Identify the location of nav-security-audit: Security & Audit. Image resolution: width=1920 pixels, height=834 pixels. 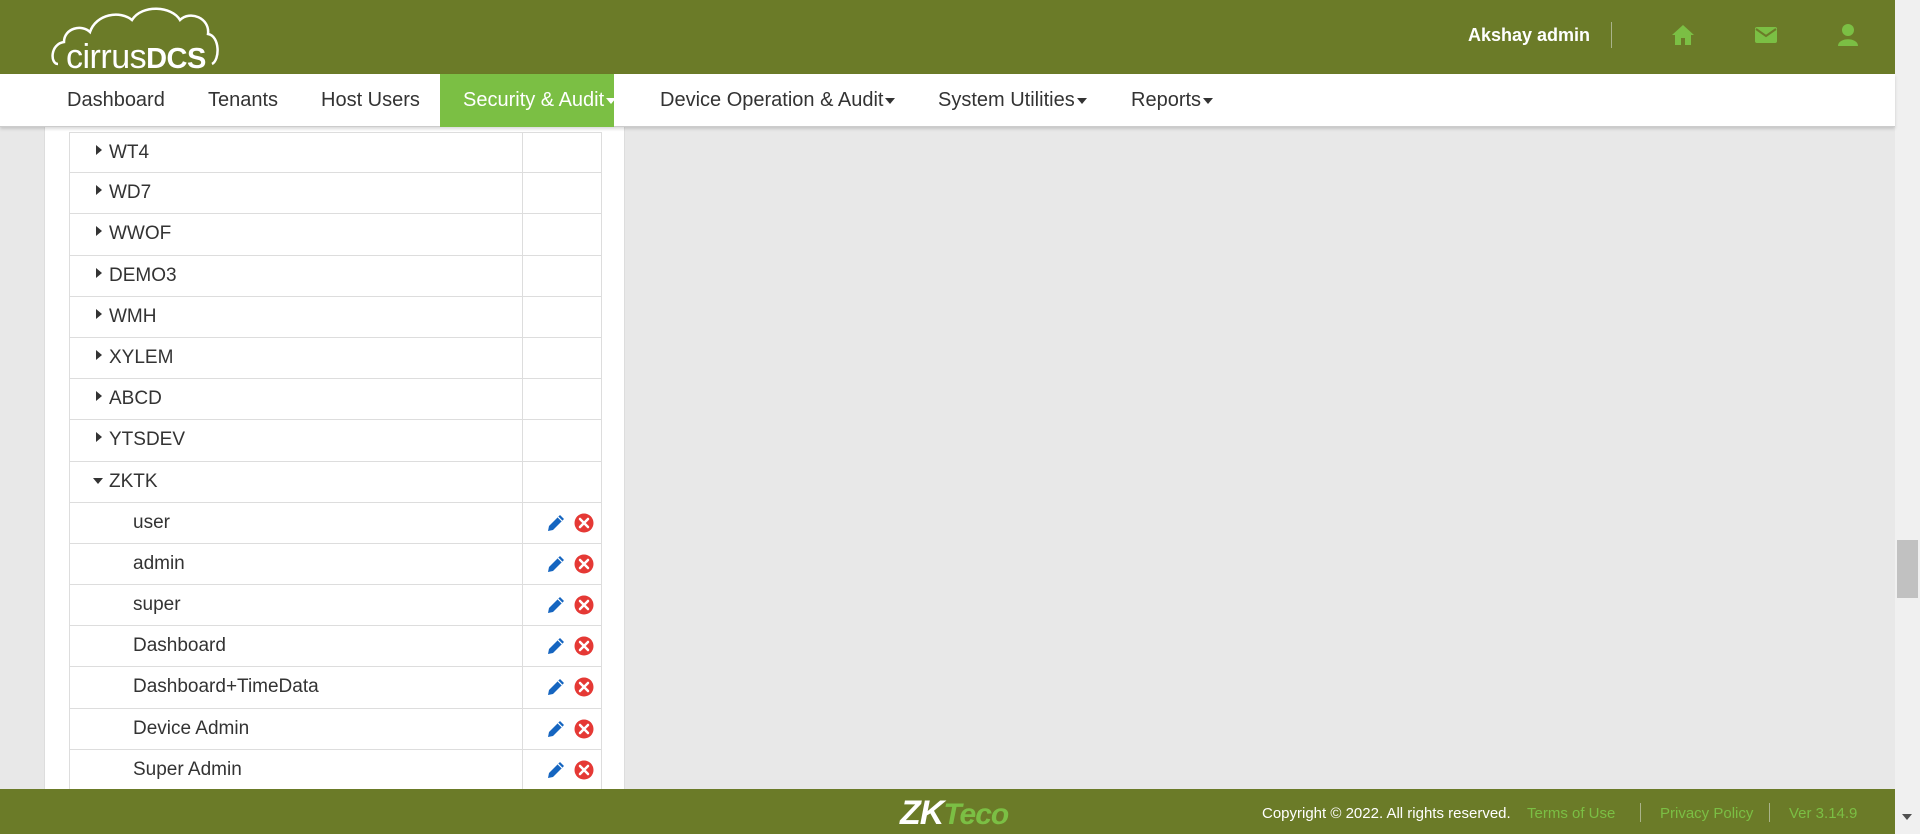
(528, 100).